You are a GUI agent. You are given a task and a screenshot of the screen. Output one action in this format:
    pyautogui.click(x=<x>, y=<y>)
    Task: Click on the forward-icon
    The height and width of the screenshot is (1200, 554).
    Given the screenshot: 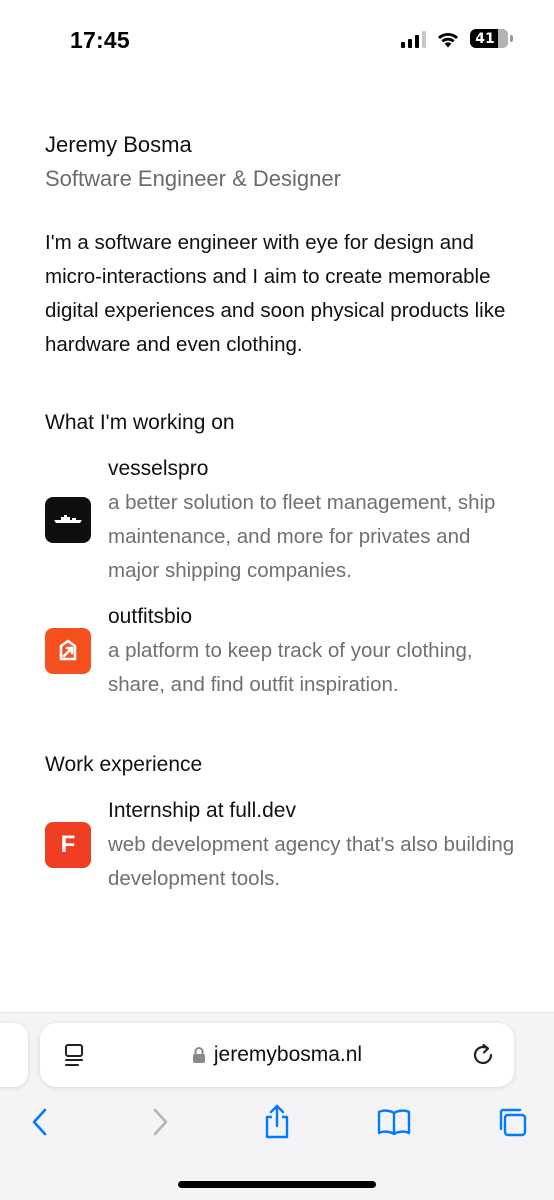 What is the action you would take?
    pyautogui.click(x=160, y=1122)
    